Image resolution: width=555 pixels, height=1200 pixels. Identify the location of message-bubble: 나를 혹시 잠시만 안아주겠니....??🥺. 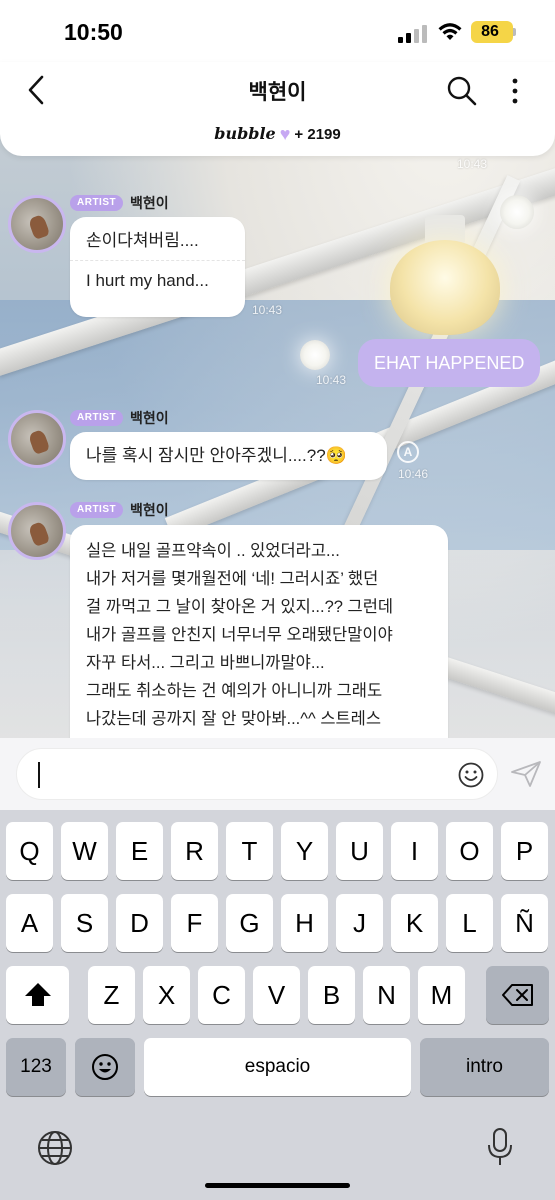
(228, 456).